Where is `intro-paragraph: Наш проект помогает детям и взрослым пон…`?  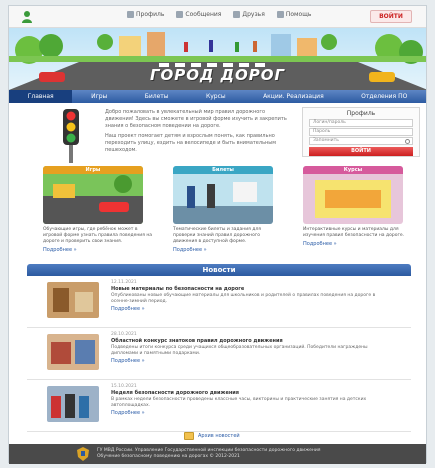 intro-paragraph: Наш проект помогает детям и взрослым пон… is located at coordinates (191, 143).